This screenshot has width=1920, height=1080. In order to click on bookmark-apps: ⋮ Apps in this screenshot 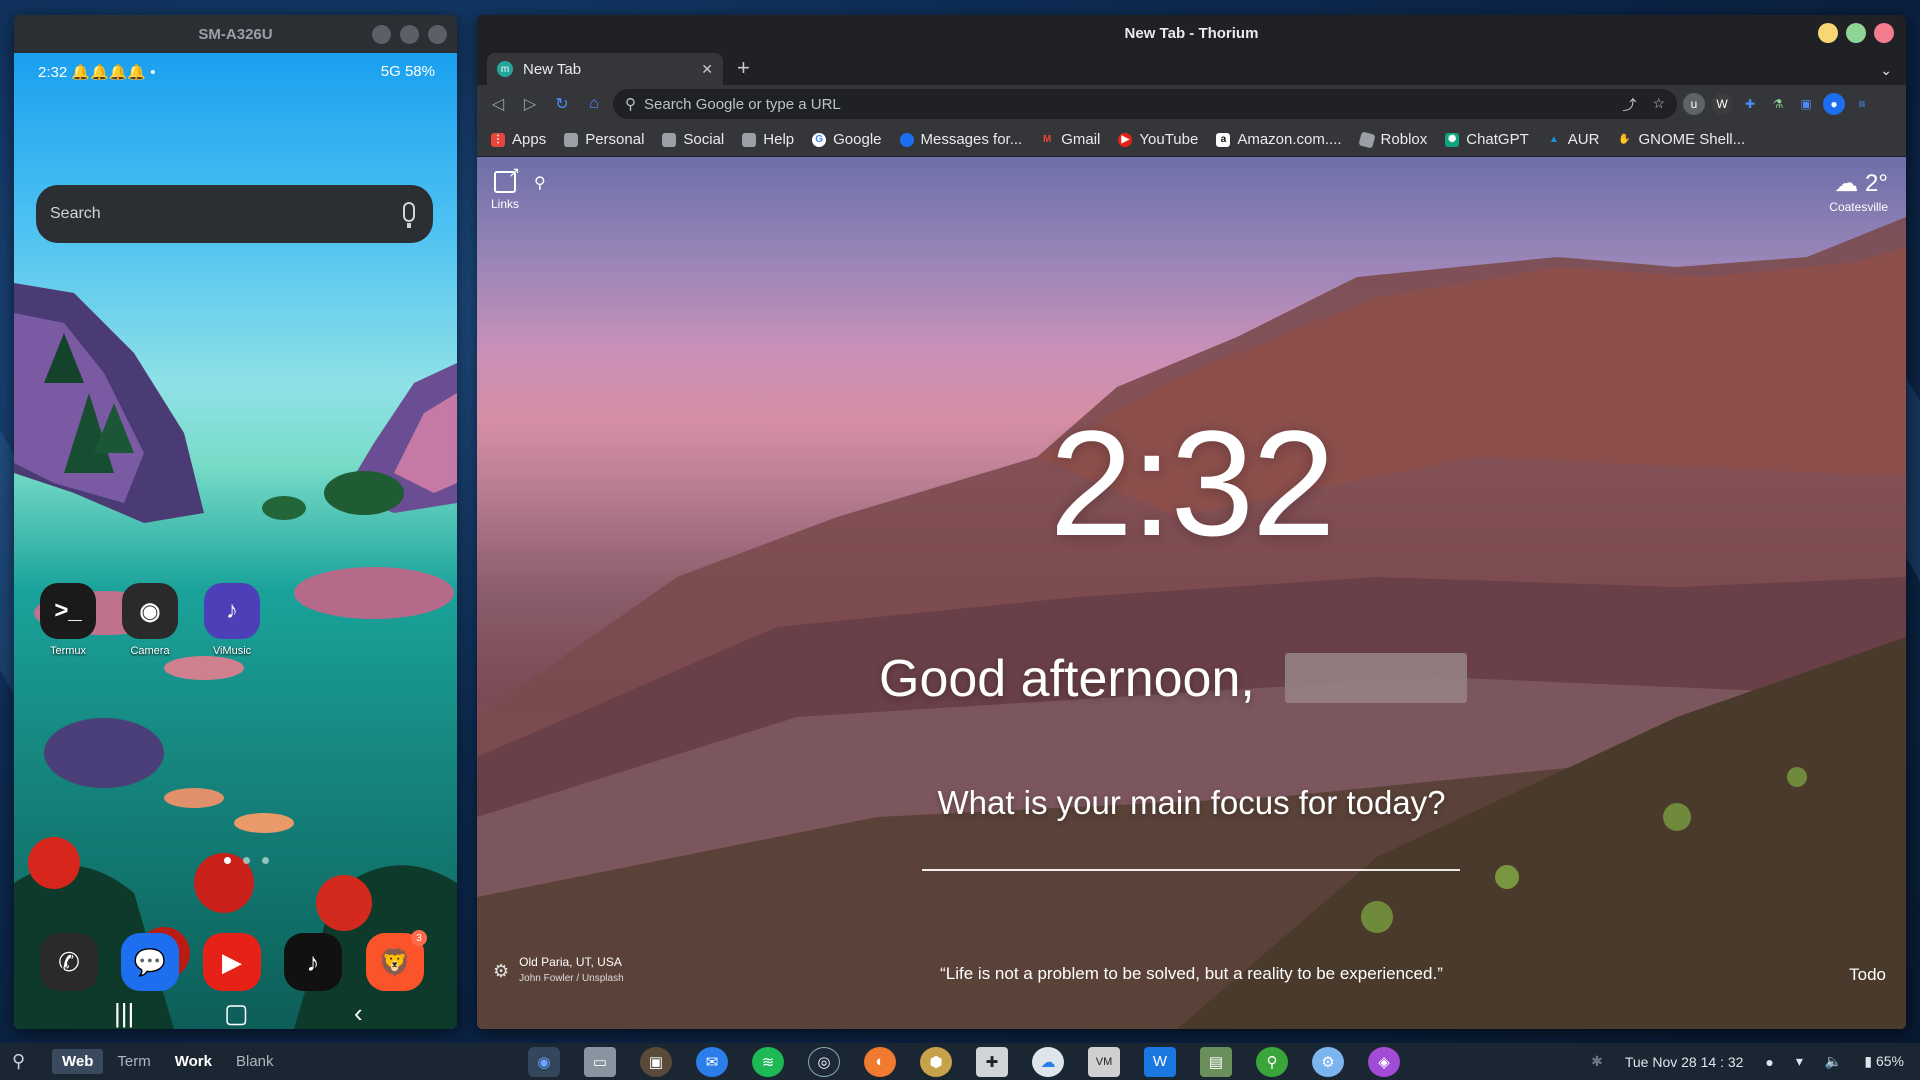, I will do `click(518, 139)`.